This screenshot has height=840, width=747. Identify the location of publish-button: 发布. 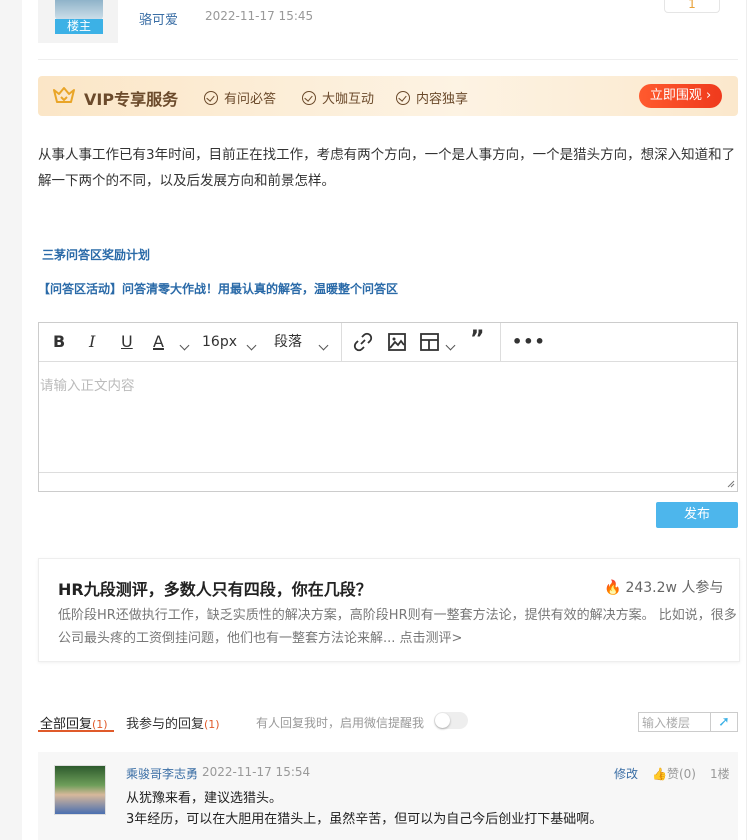
(697, 515).